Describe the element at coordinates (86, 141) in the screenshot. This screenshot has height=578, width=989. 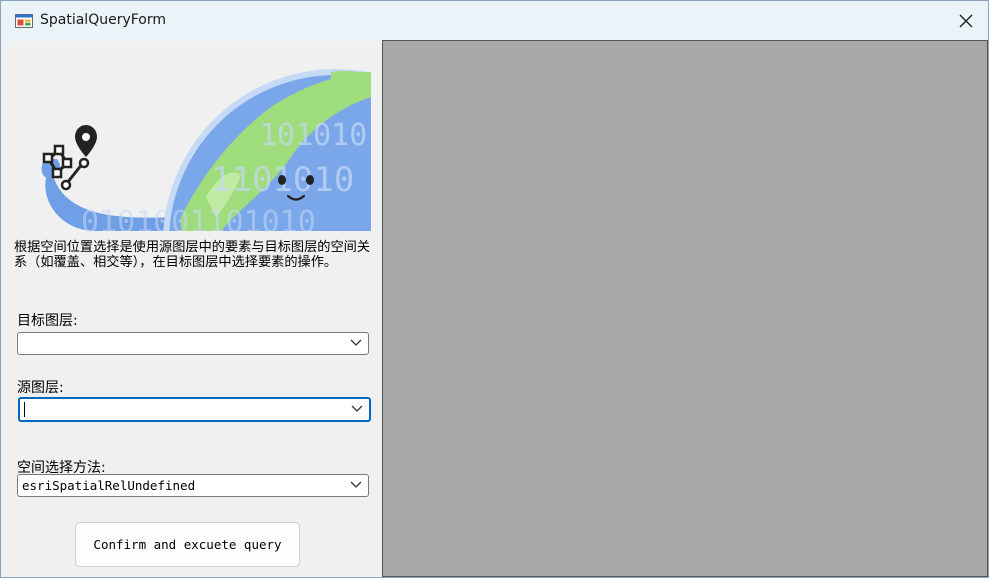
I see `location-pin-icon` at that location.